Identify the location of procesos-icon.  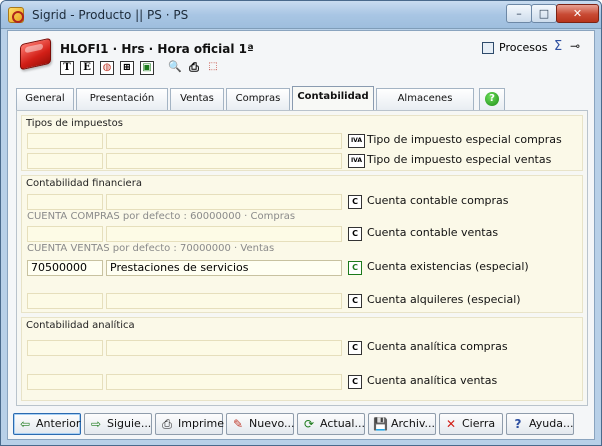
(488, 48).